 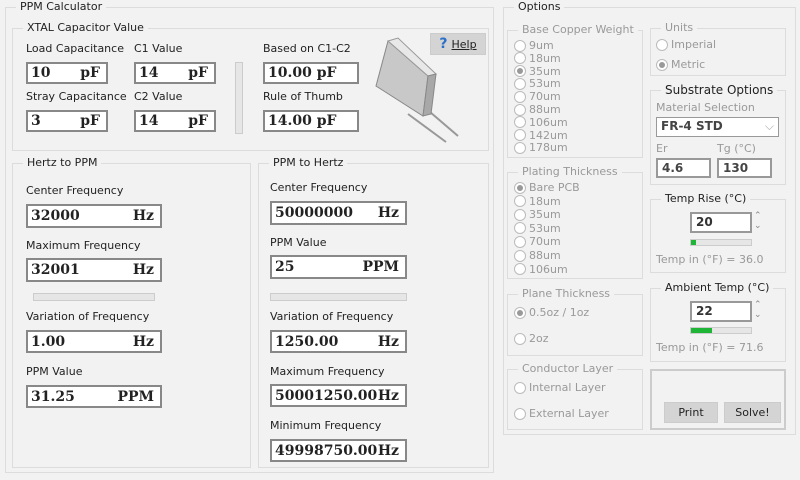 What do you see at coordinates (458, 44) in the screenshot?
I see `help-button: ? Help` at bounding box center [458, 44].